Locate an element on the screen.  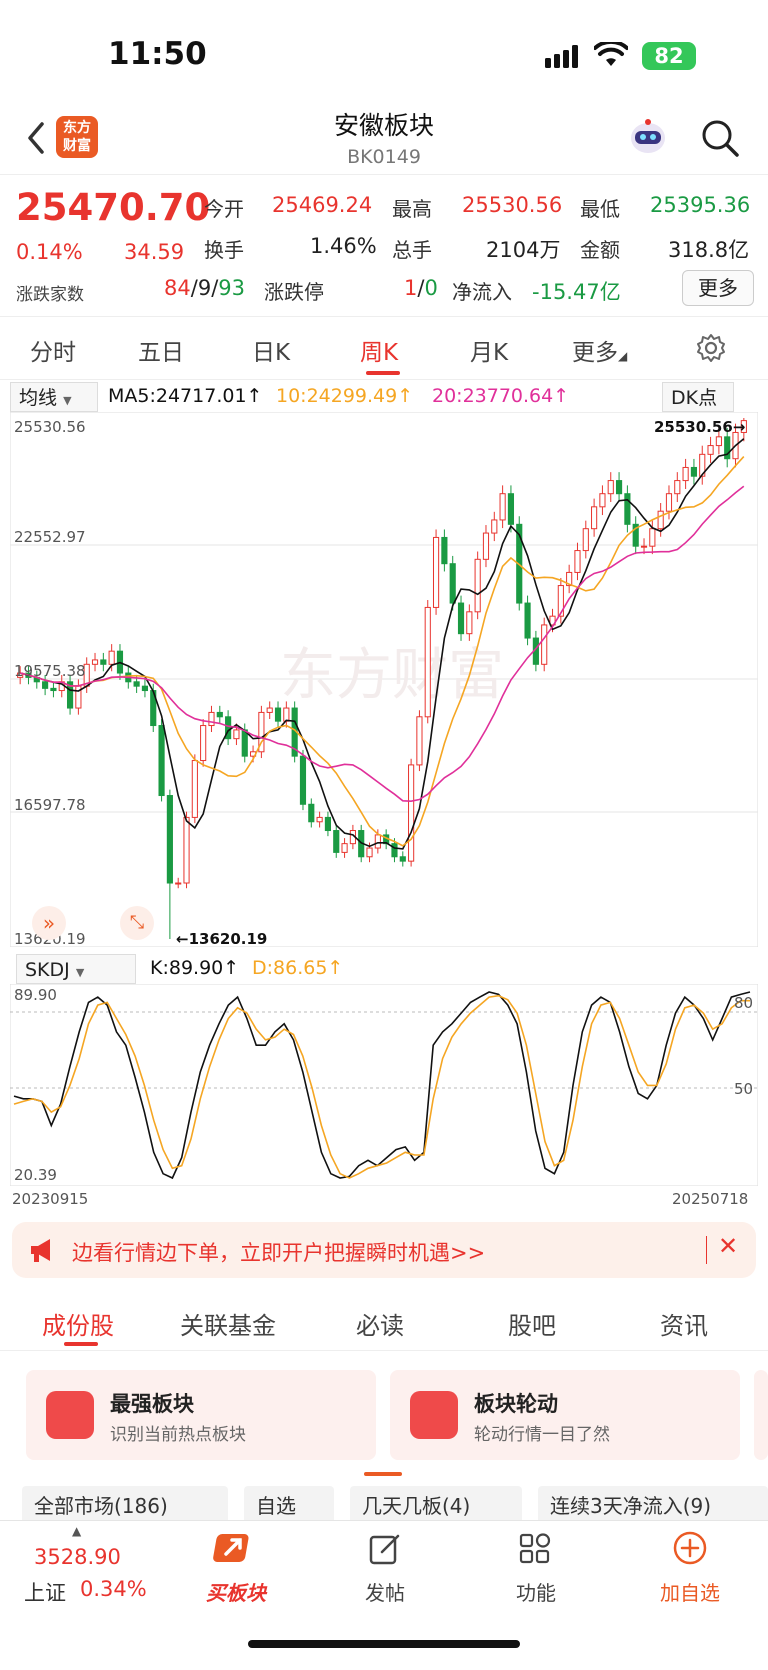
fullscreen-icon: ⤡ is located at coordinates (137, 923).